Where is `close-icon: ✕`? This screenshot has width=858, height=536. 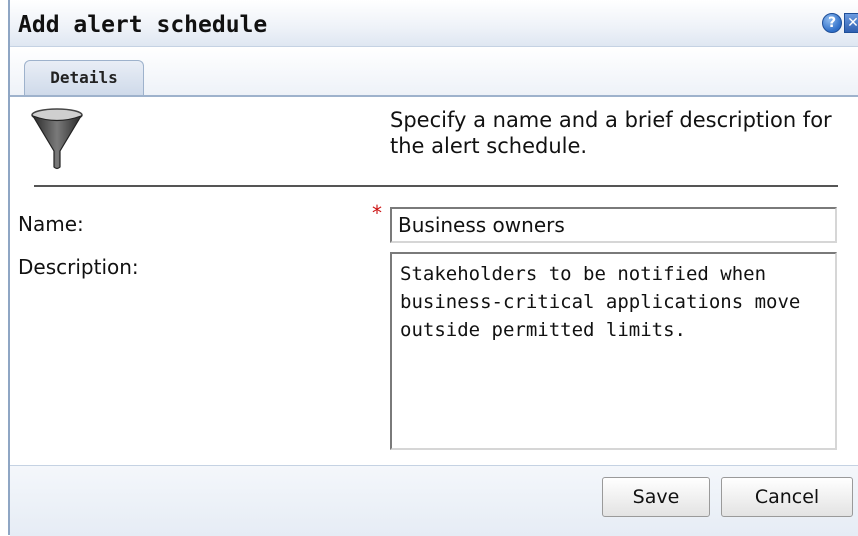
close-icon: ✕ is located at coordinates (851, 23).